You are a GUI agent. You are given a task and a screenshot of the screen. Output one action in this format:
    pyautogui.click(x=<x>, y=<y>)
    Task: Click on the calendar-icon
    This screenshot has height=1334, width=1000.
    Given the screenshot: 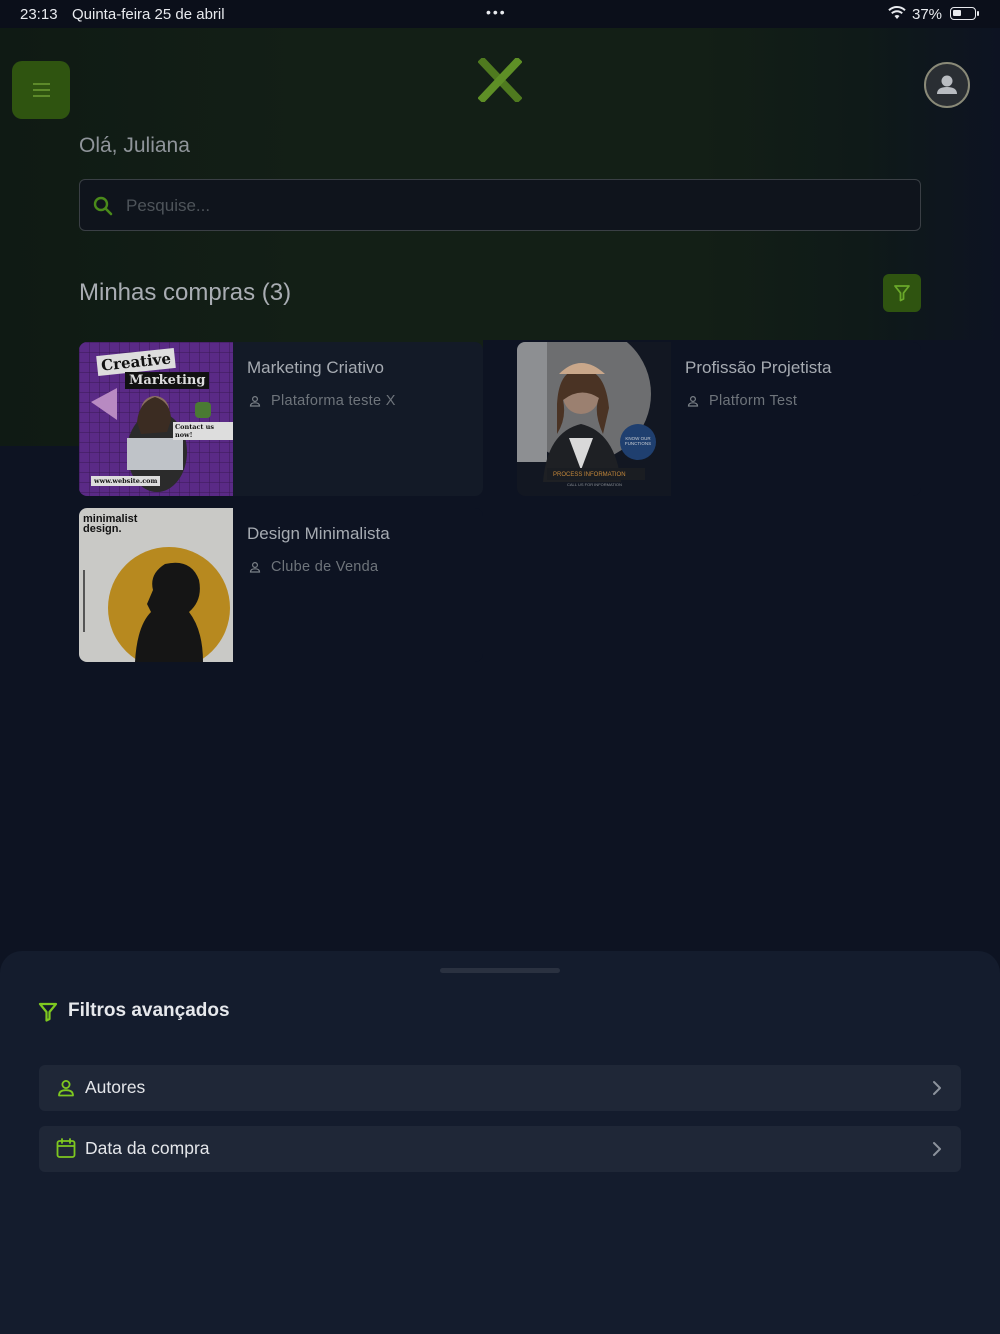 What is the action you would take?
    pyautogui.click(x=66, y=1148)
    